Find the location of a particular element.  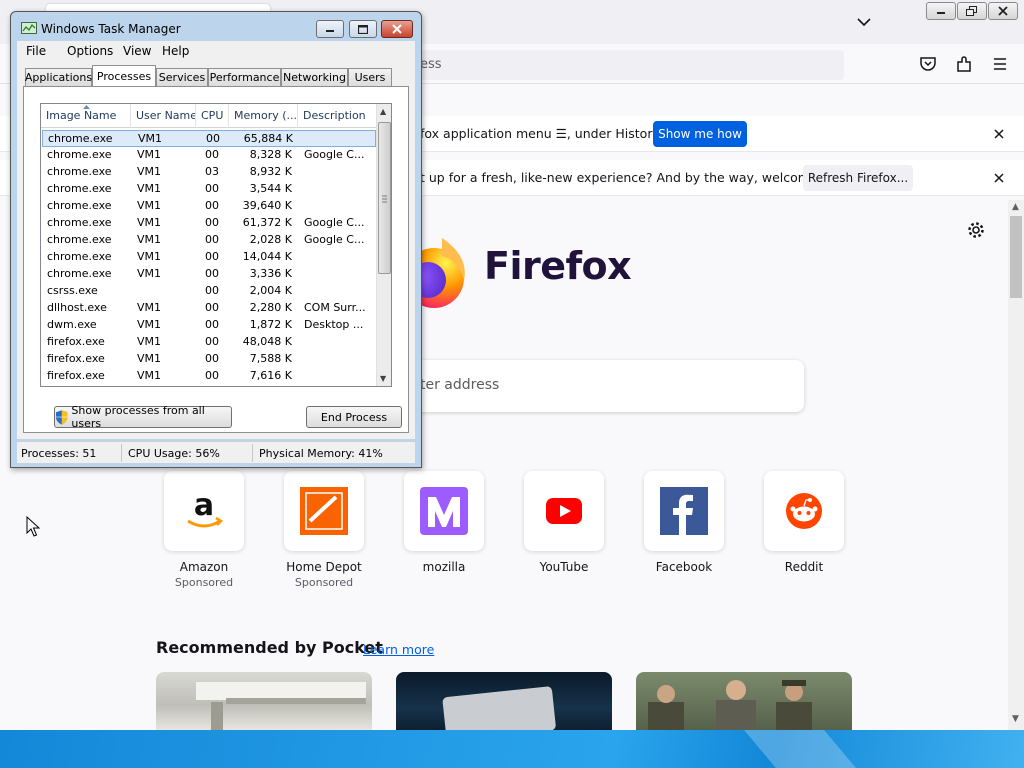

process-row: firefox.exe VM1 00 48,048 K is located at coordinates (209, 342).